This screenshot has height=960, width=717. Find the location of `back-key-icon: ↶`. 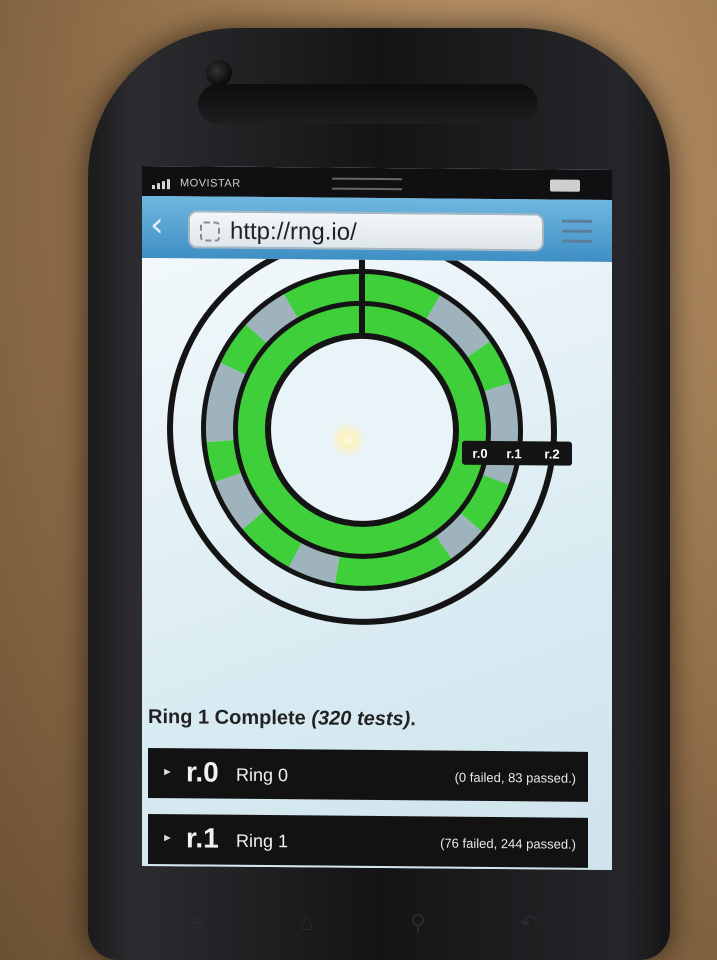

back-key-icon: ↶ is located at coordinates (529, 923).